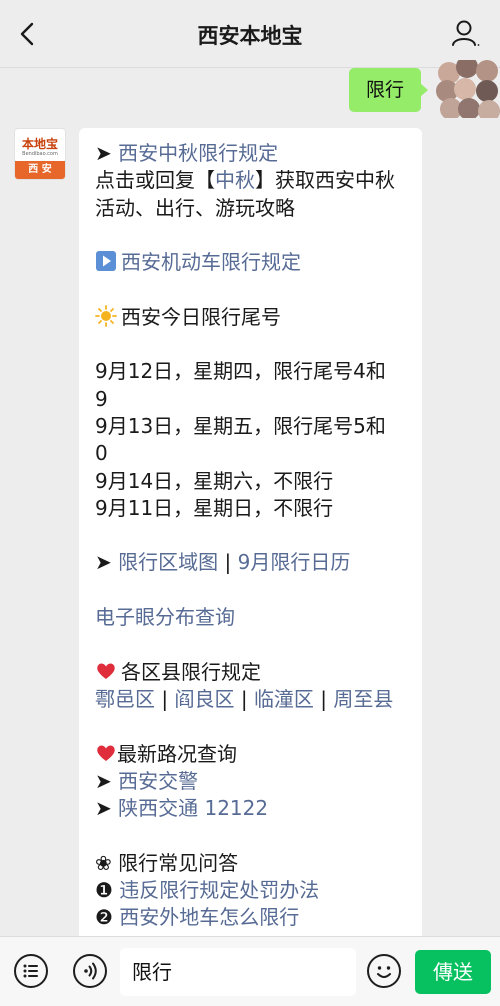 The height and width of the screenshot is (1006, 500). I want to click on mid-autumn-desc-3: 活动、出行、游玩攻略, so click(195, 207).